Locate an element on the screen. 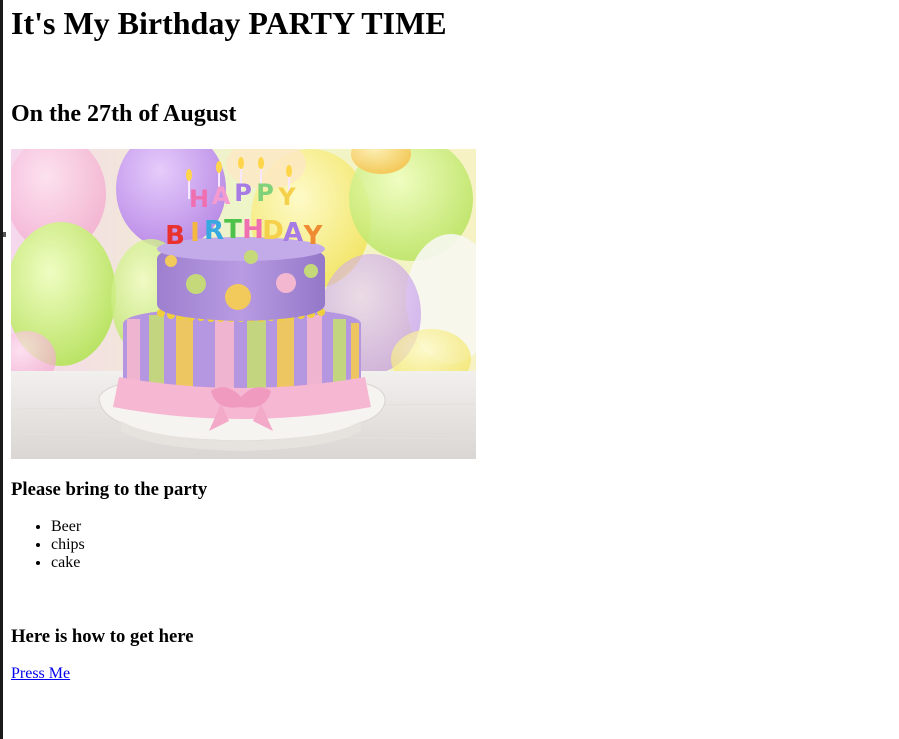  svg-text: R is located at coordinates (214, 231).